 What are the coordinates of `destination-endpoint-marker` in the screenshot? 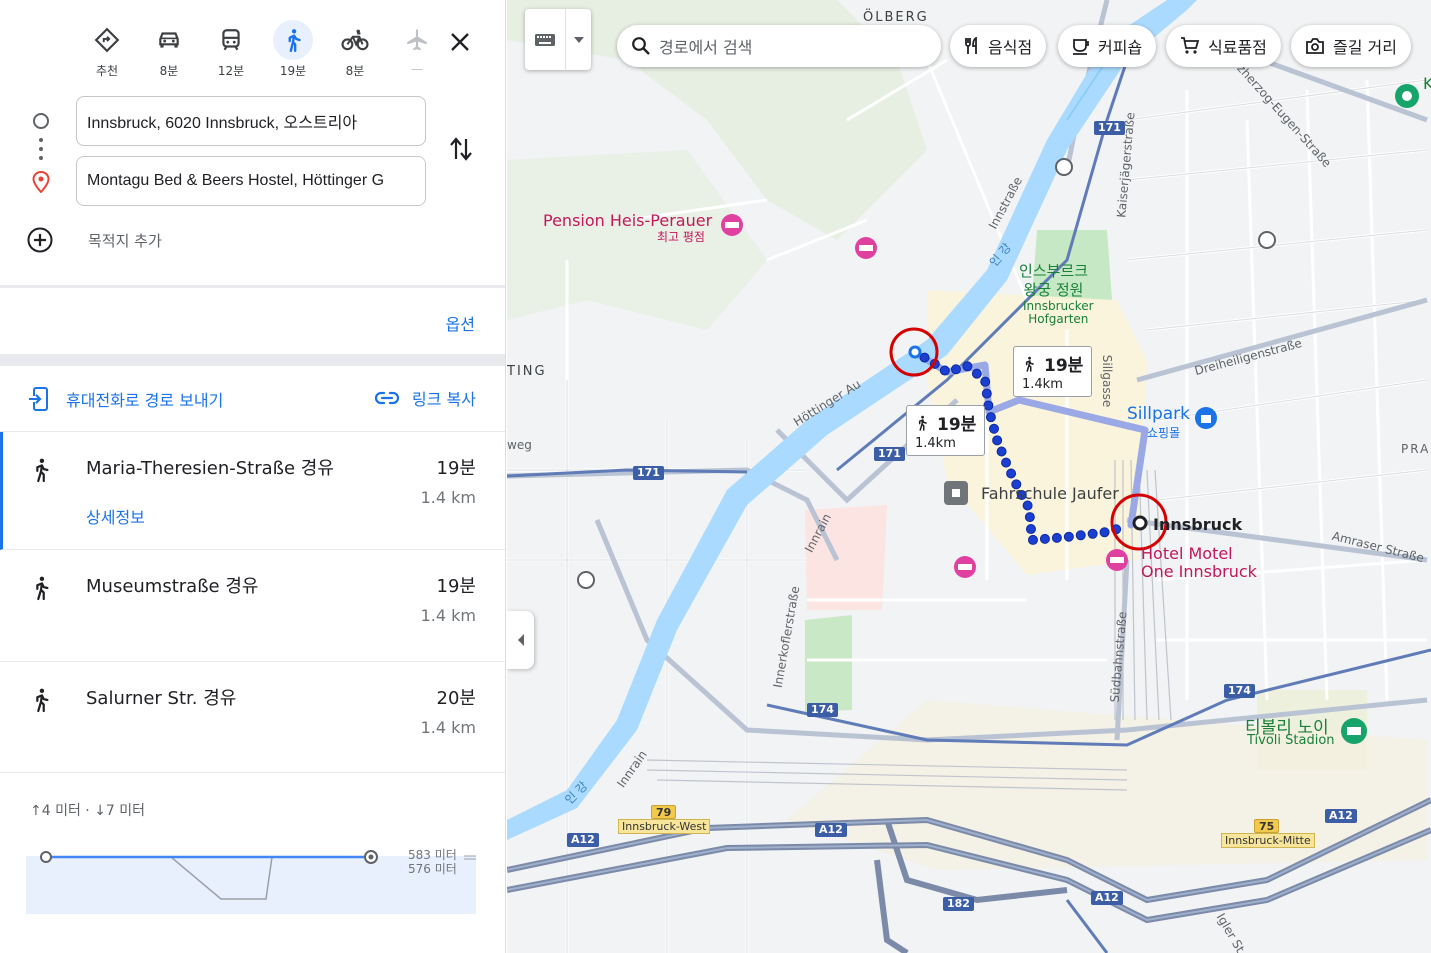 It's located at (915, 352).